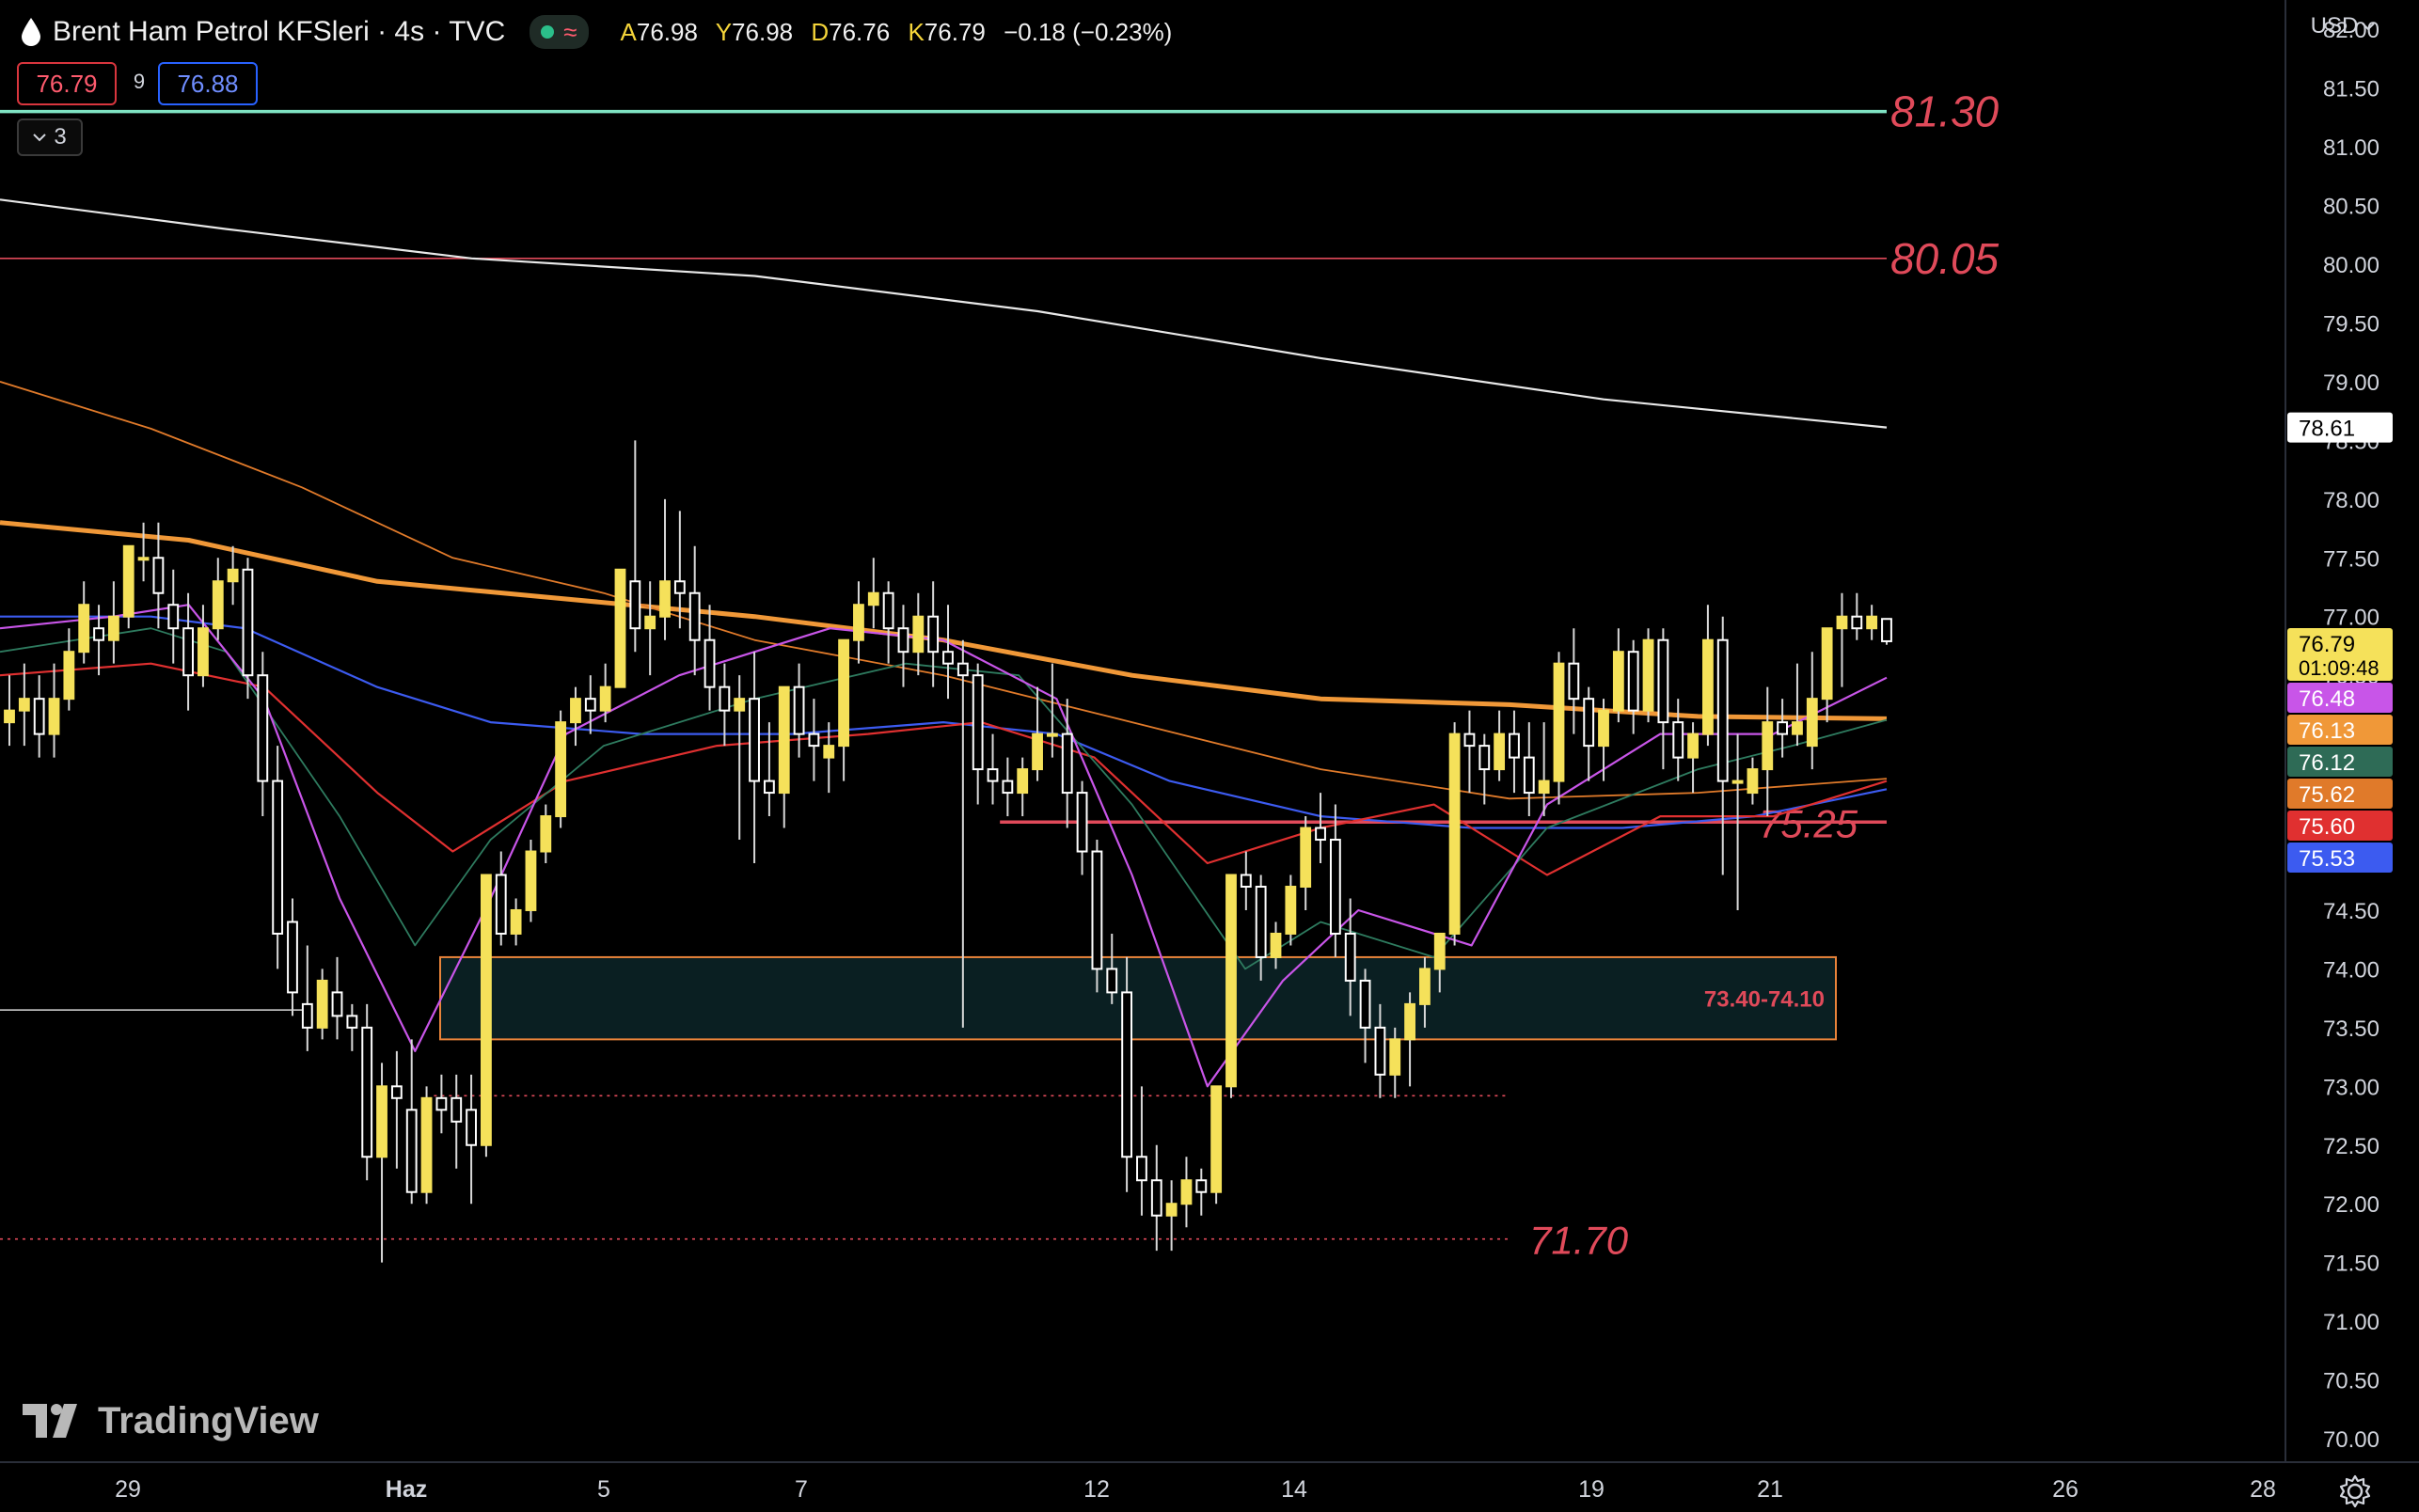 This screenshot has height=1512, width=2419. I want to click on settings-gear-icon, so click(2355, 1492).